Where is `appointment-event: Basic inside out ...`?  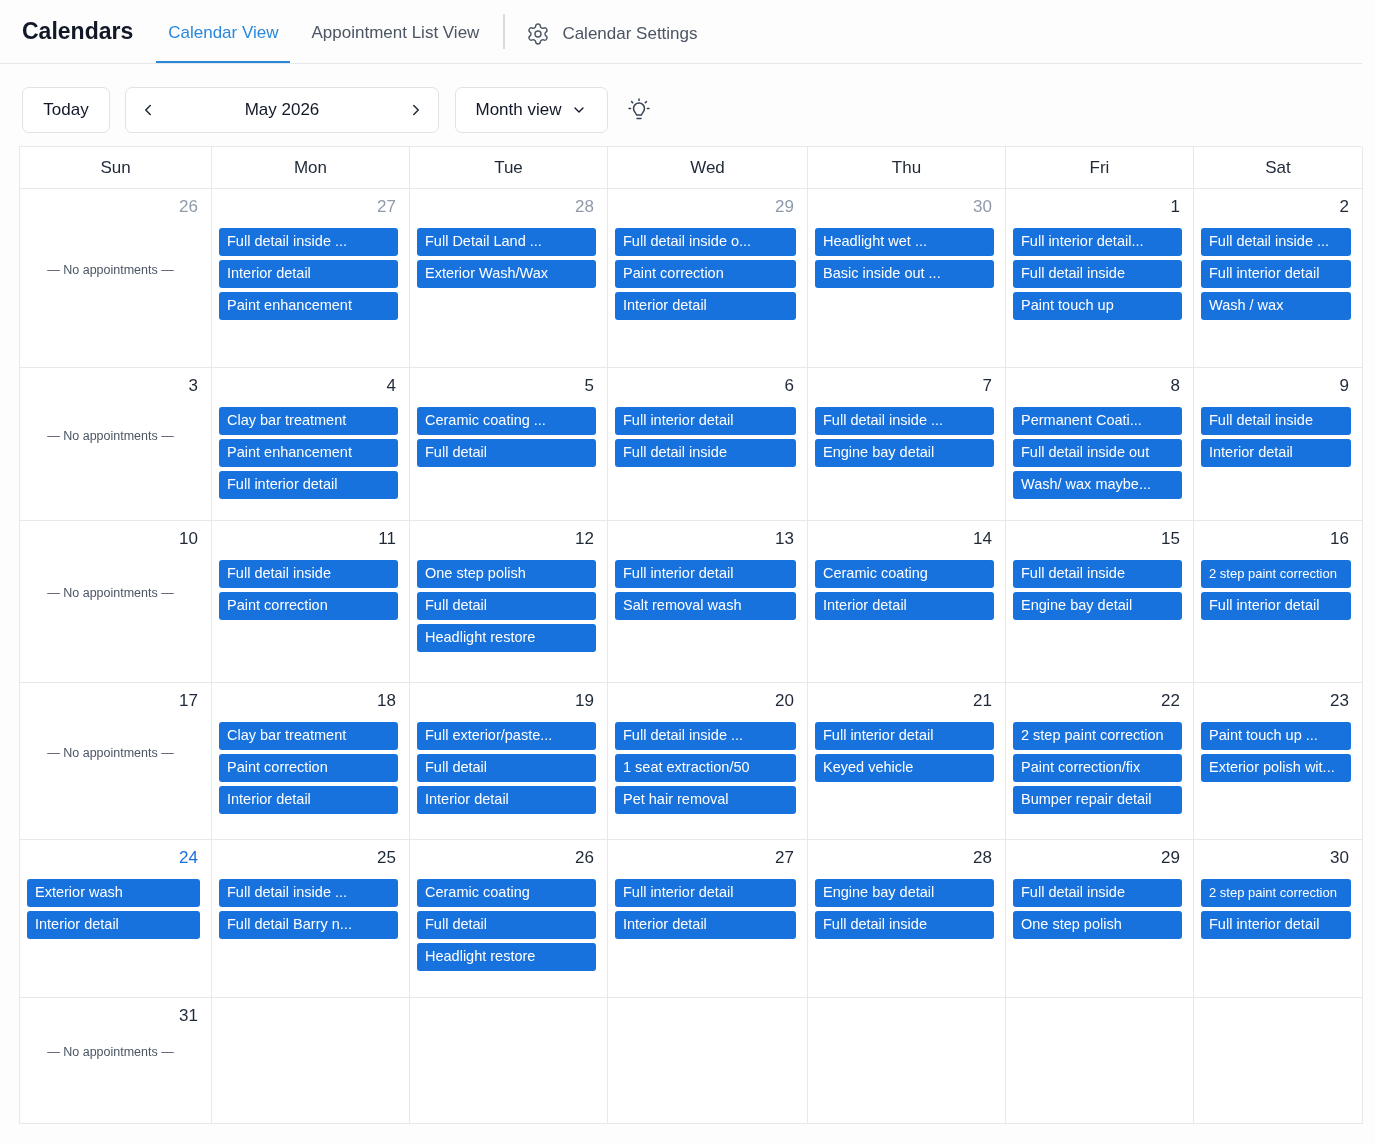 appointment-event: Basic inside out ... is located at coordinates (904, 274).